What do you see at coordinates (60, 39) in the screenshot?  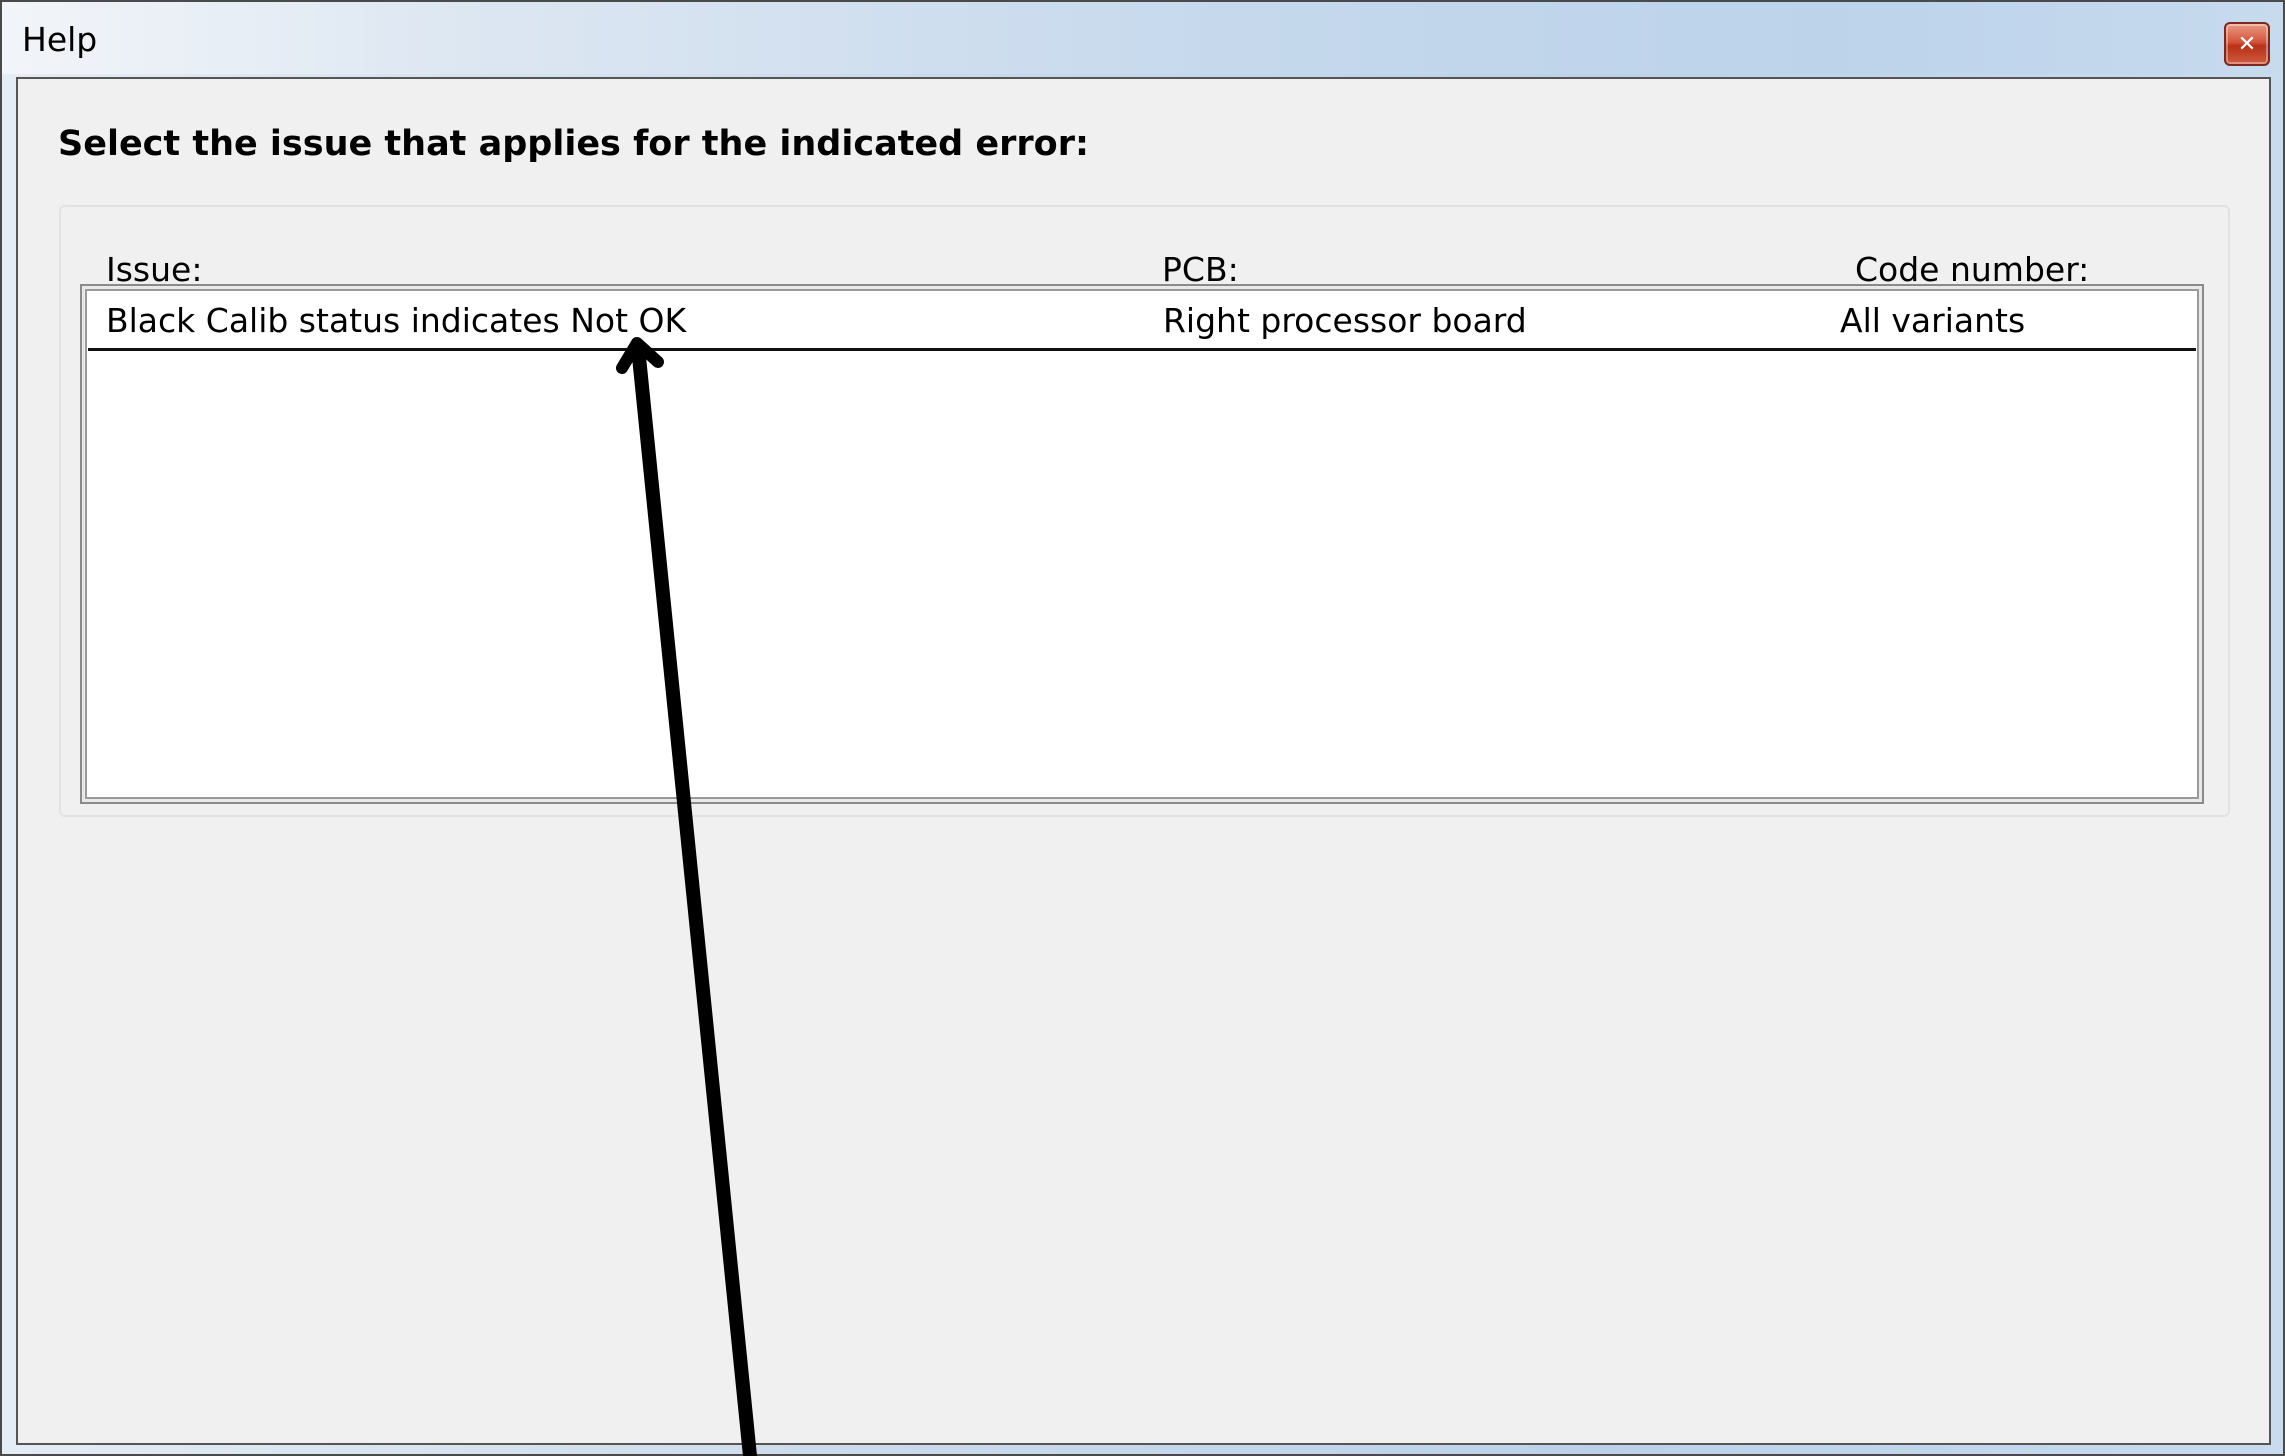 I see `window-title: Help` at bounding box center [60, 39].